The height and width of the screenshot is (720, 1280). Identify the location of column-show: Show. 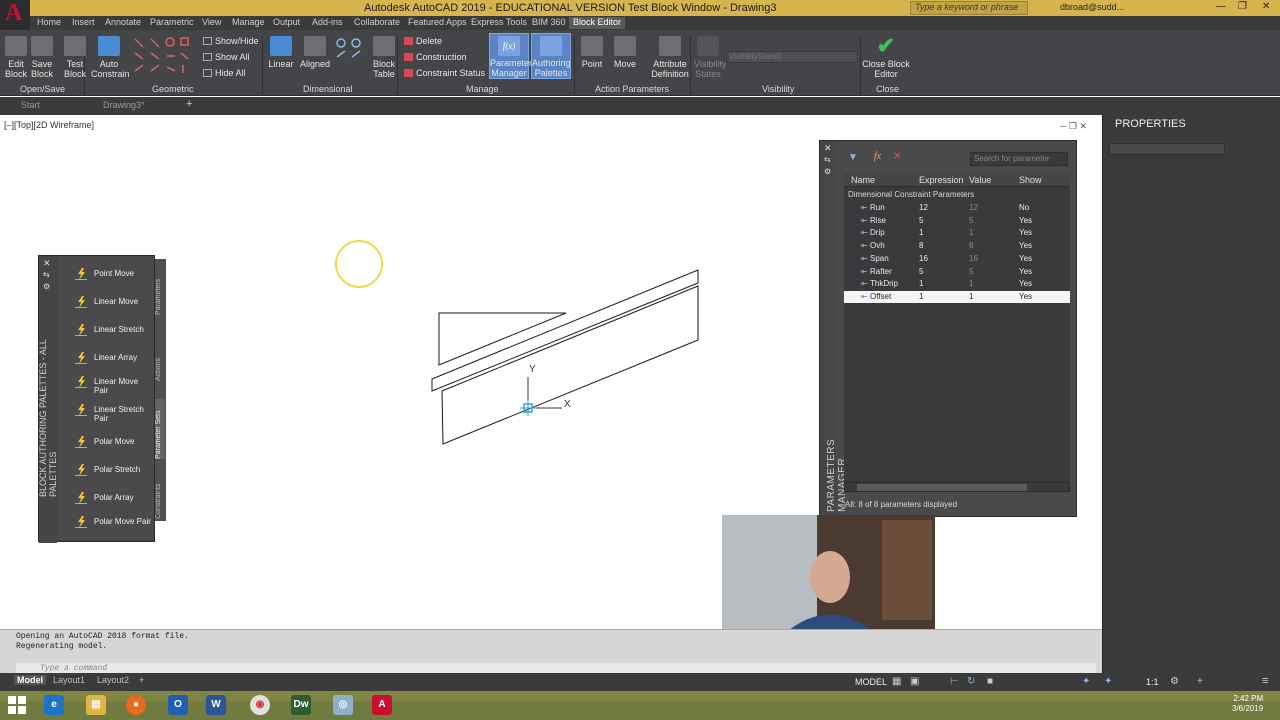
(1030, 180).